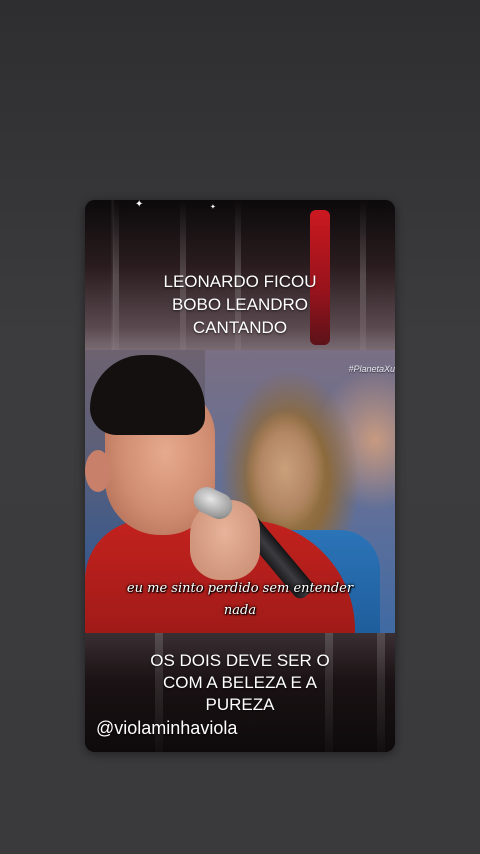  I want to click on caption-line: OS DOIS DEVE SER O, so click(240, 660).